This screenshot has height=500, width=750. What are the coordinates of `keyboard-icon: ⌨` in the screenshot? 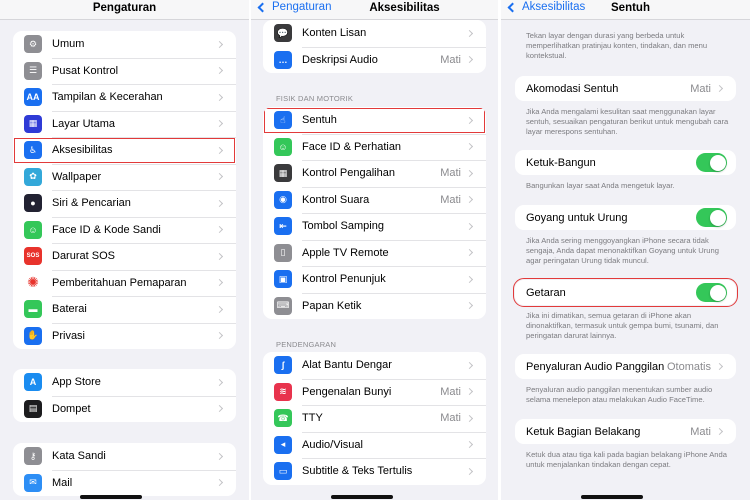 It's located at (283, 305).